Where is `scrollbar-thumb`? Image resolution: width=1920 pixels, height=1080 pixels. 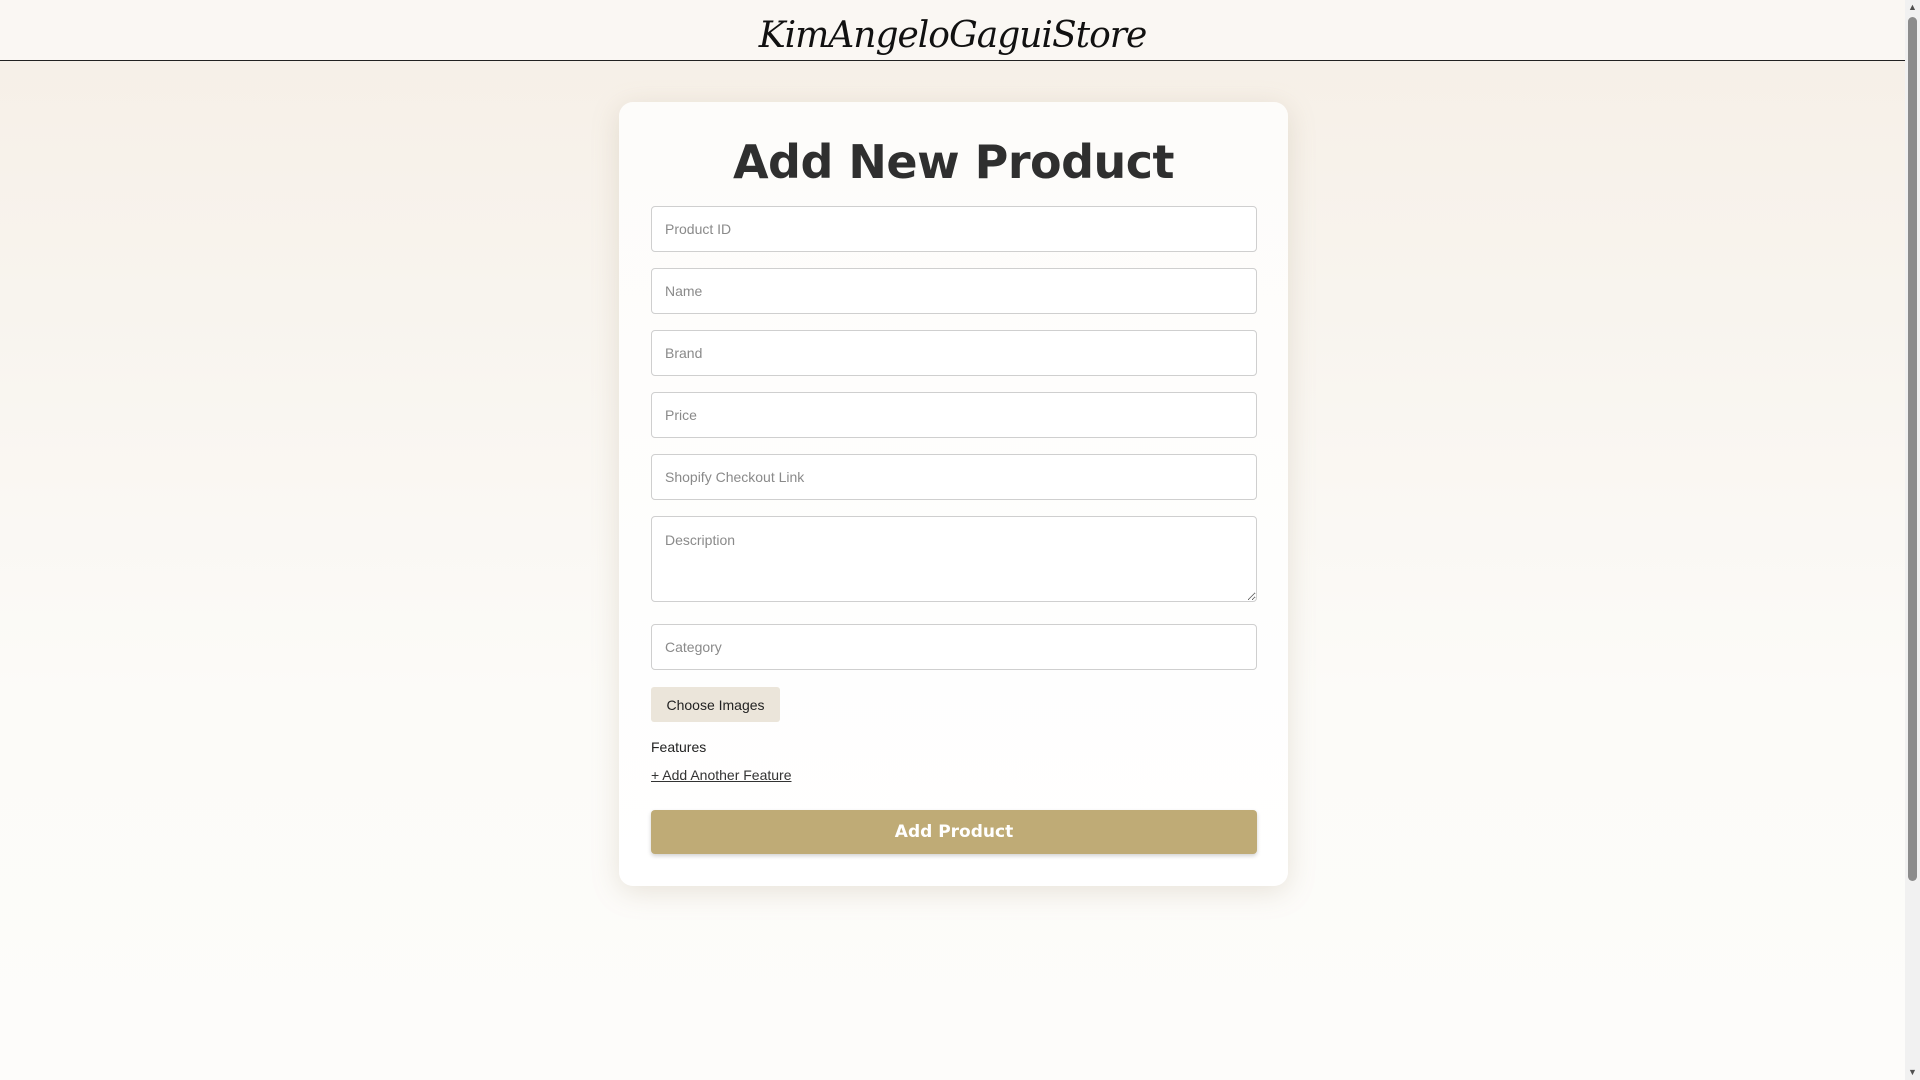 scrollbar-thumb is located at coordinates (1912, 449).